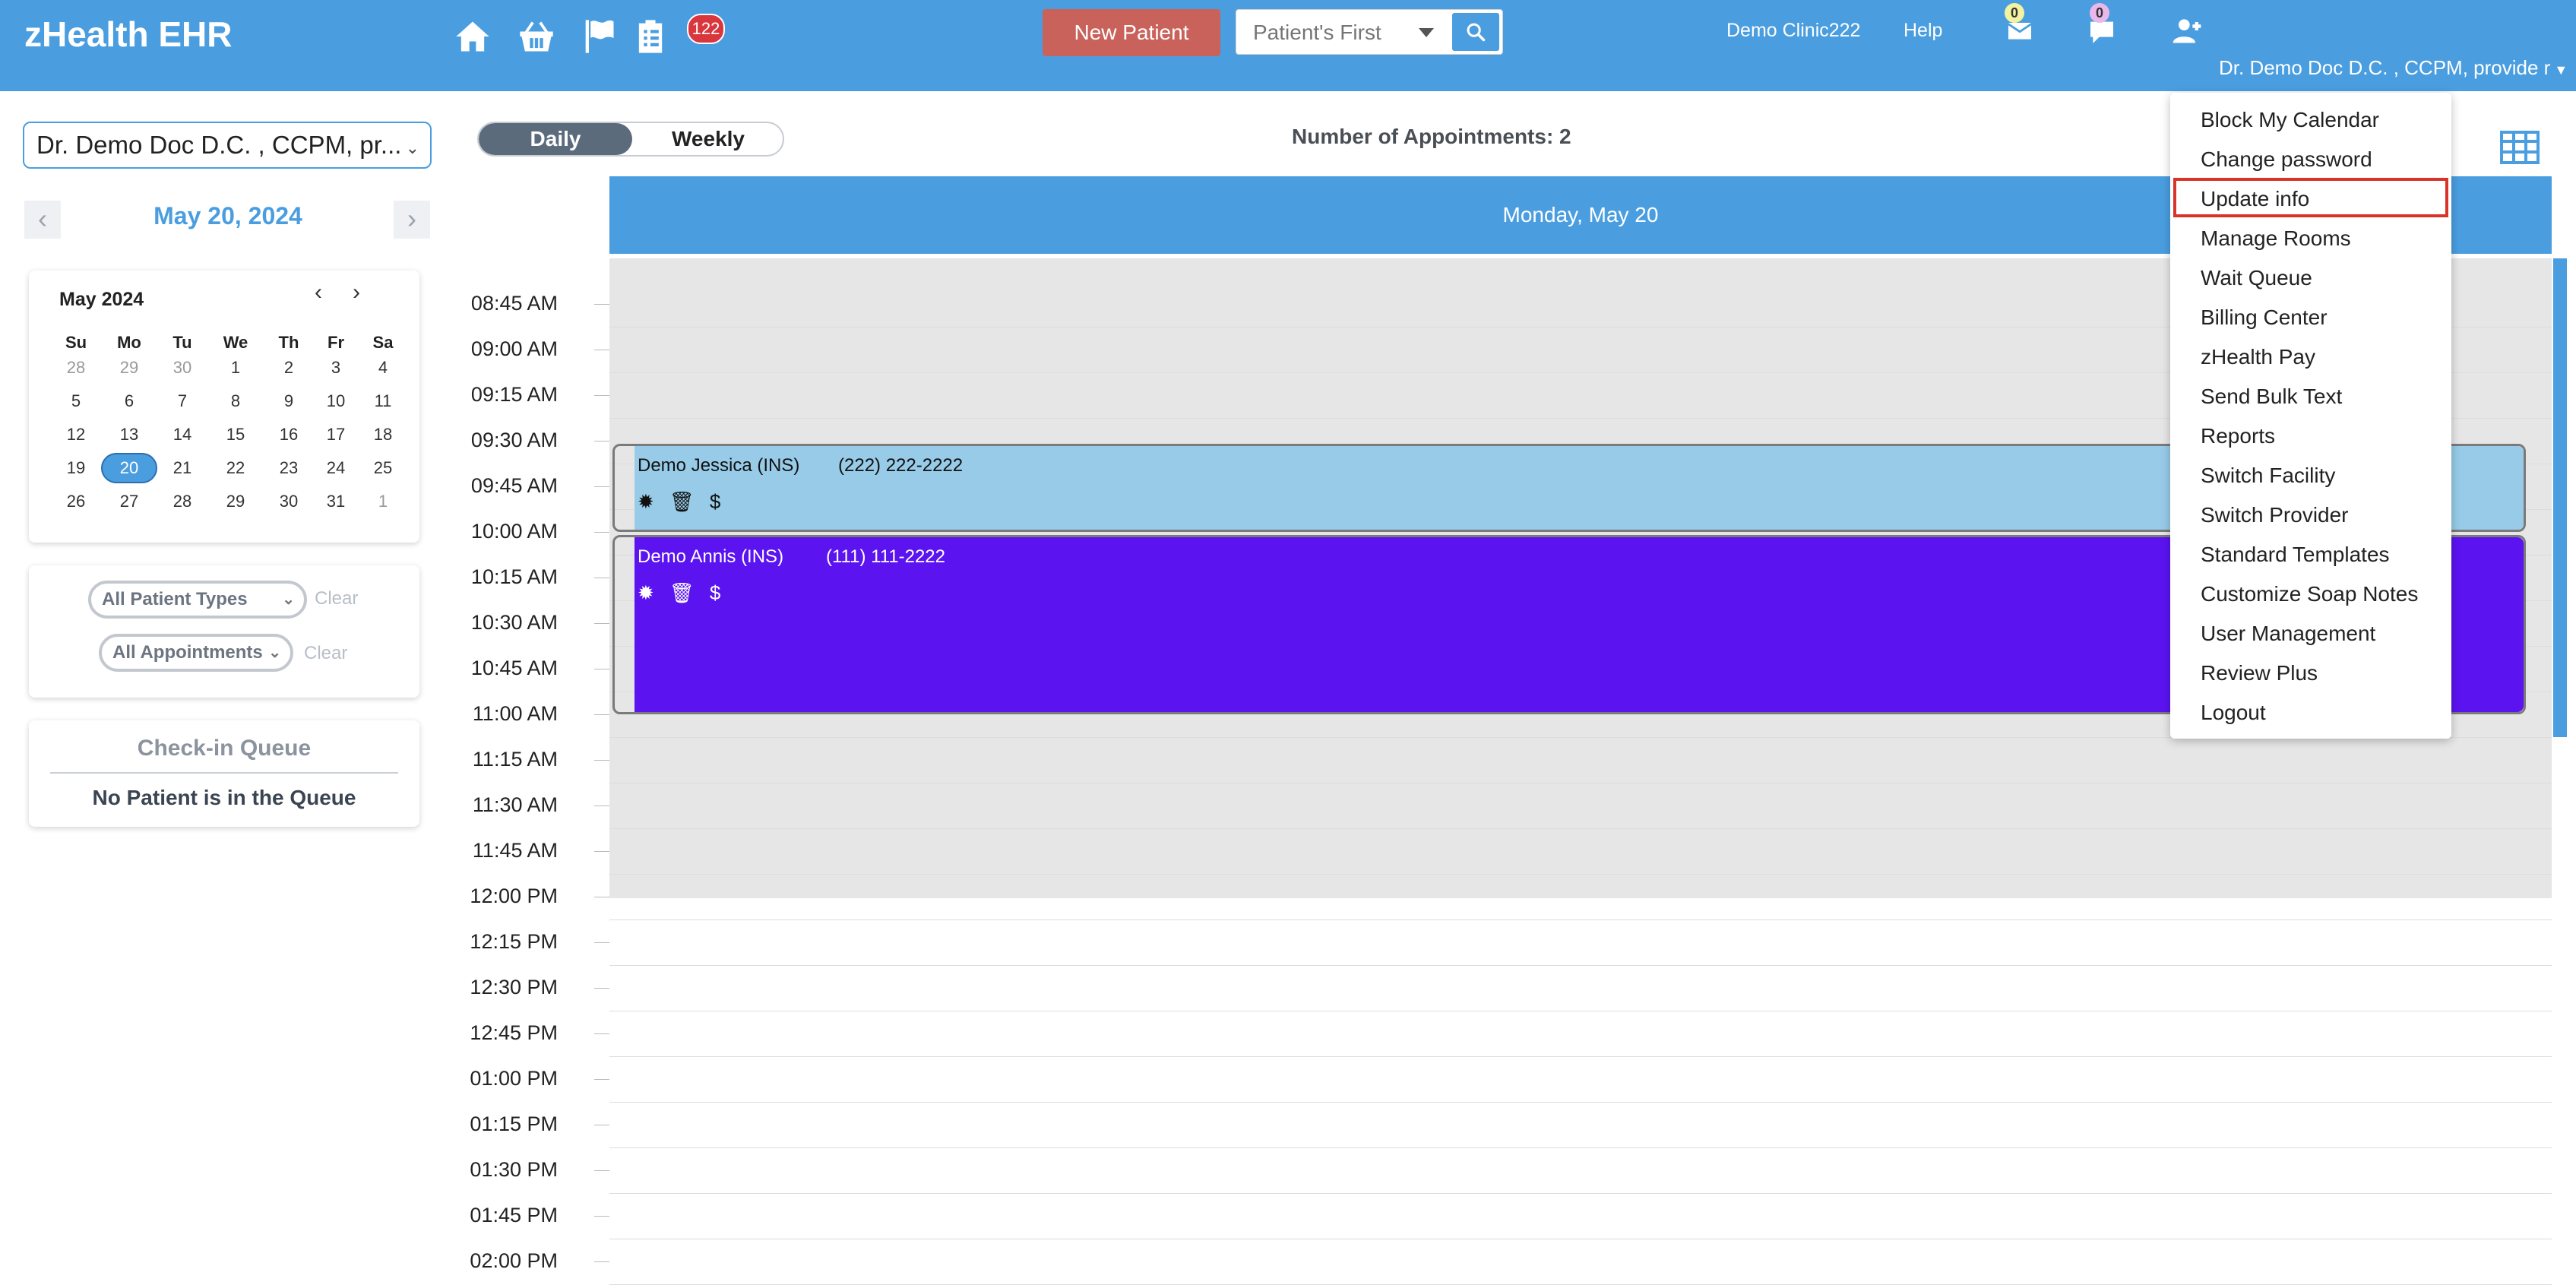 The image size is (2576, 1285). What do you see at coordinates (2393, 68) in the screenshot?
I see `user-menu-toggle: Dr. Demo Doc D.C. , CCPM, provide r ▼` at bounding box center [2393, 68].